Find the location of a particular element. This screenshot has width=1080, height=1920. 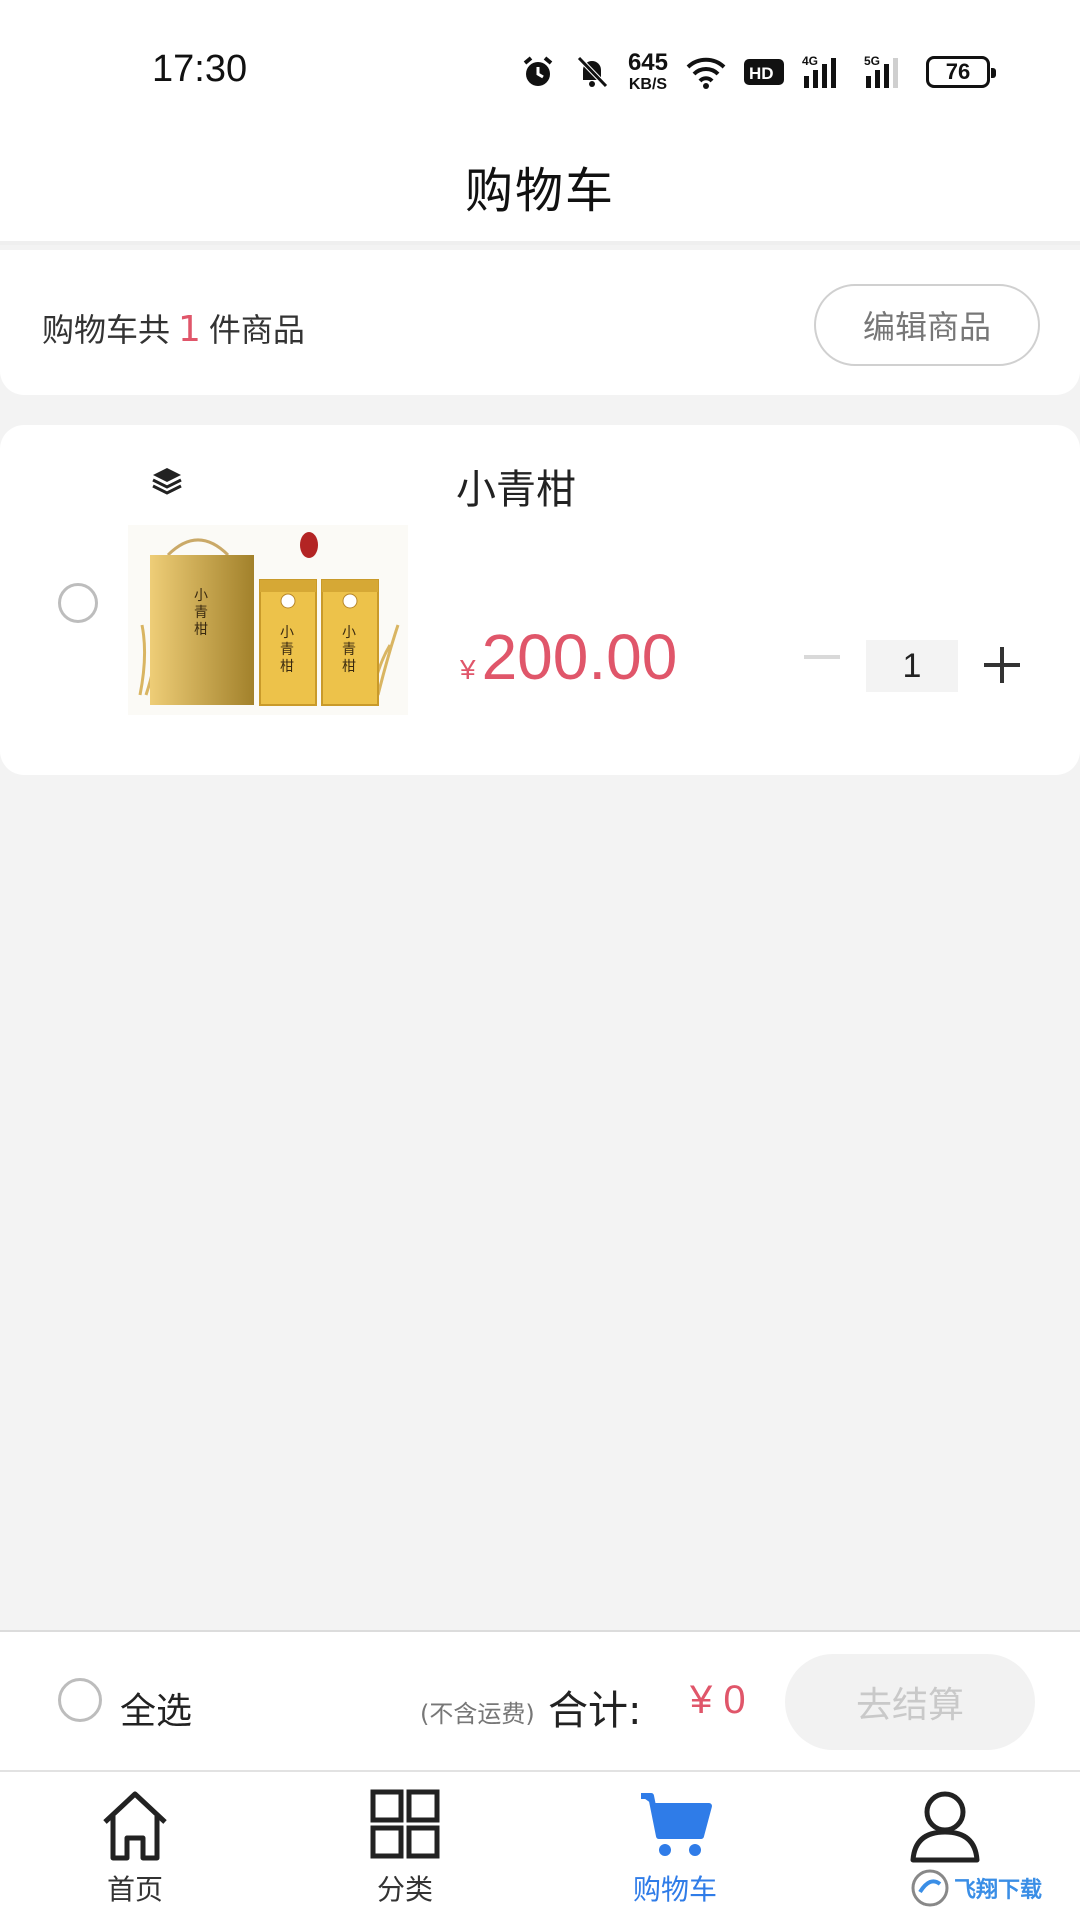

shop-layers-icon is located at coordinates (167, 481).